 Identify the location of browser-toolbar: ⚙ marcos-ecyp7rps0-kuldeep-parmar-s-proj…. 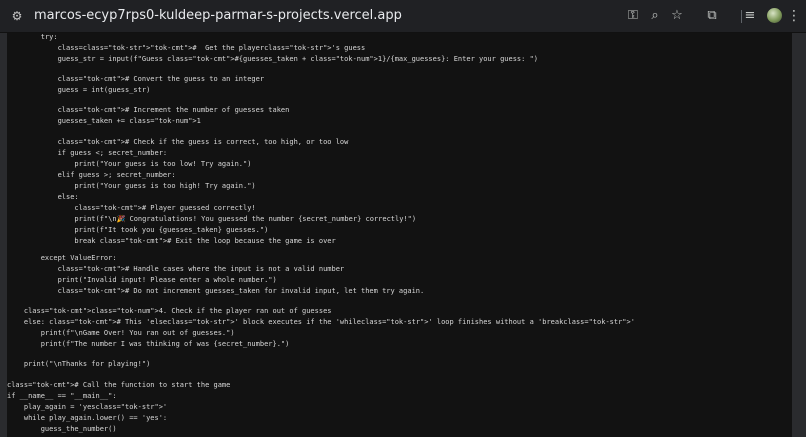
(403, 16).